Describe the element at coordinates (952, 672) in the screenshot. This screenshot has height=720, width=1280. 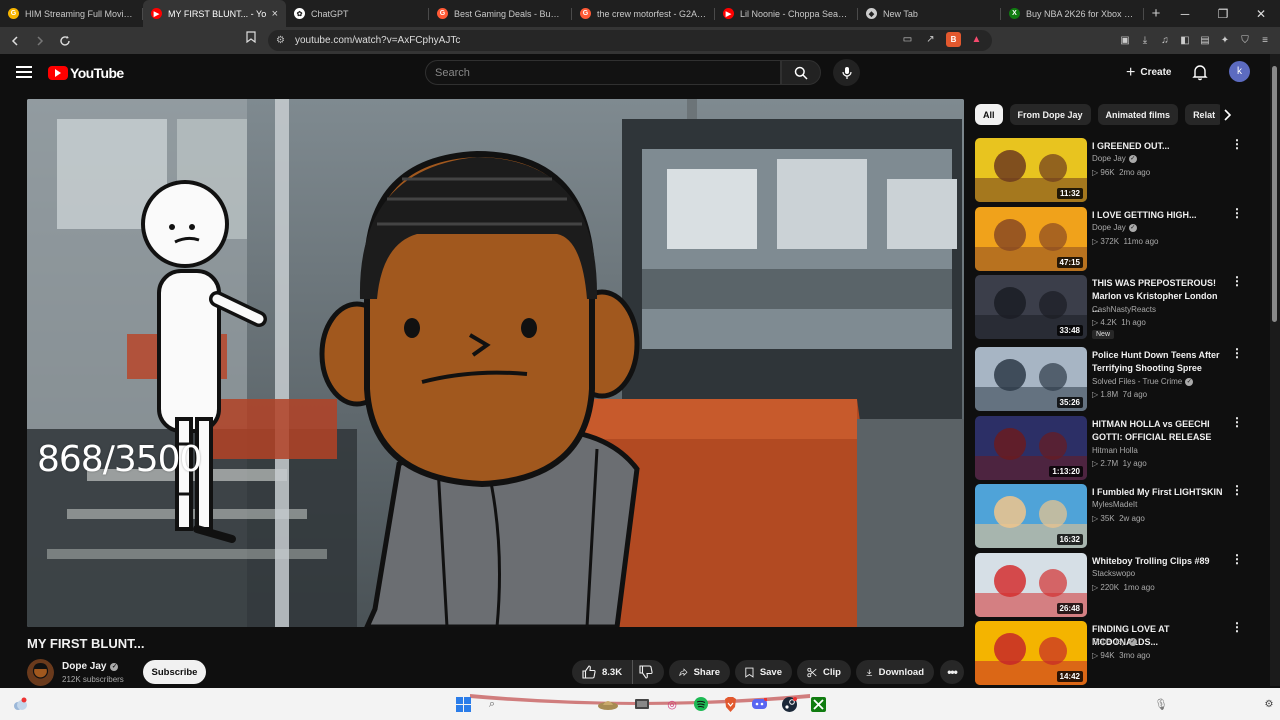
I see `more-actions-button: •••` at that location.